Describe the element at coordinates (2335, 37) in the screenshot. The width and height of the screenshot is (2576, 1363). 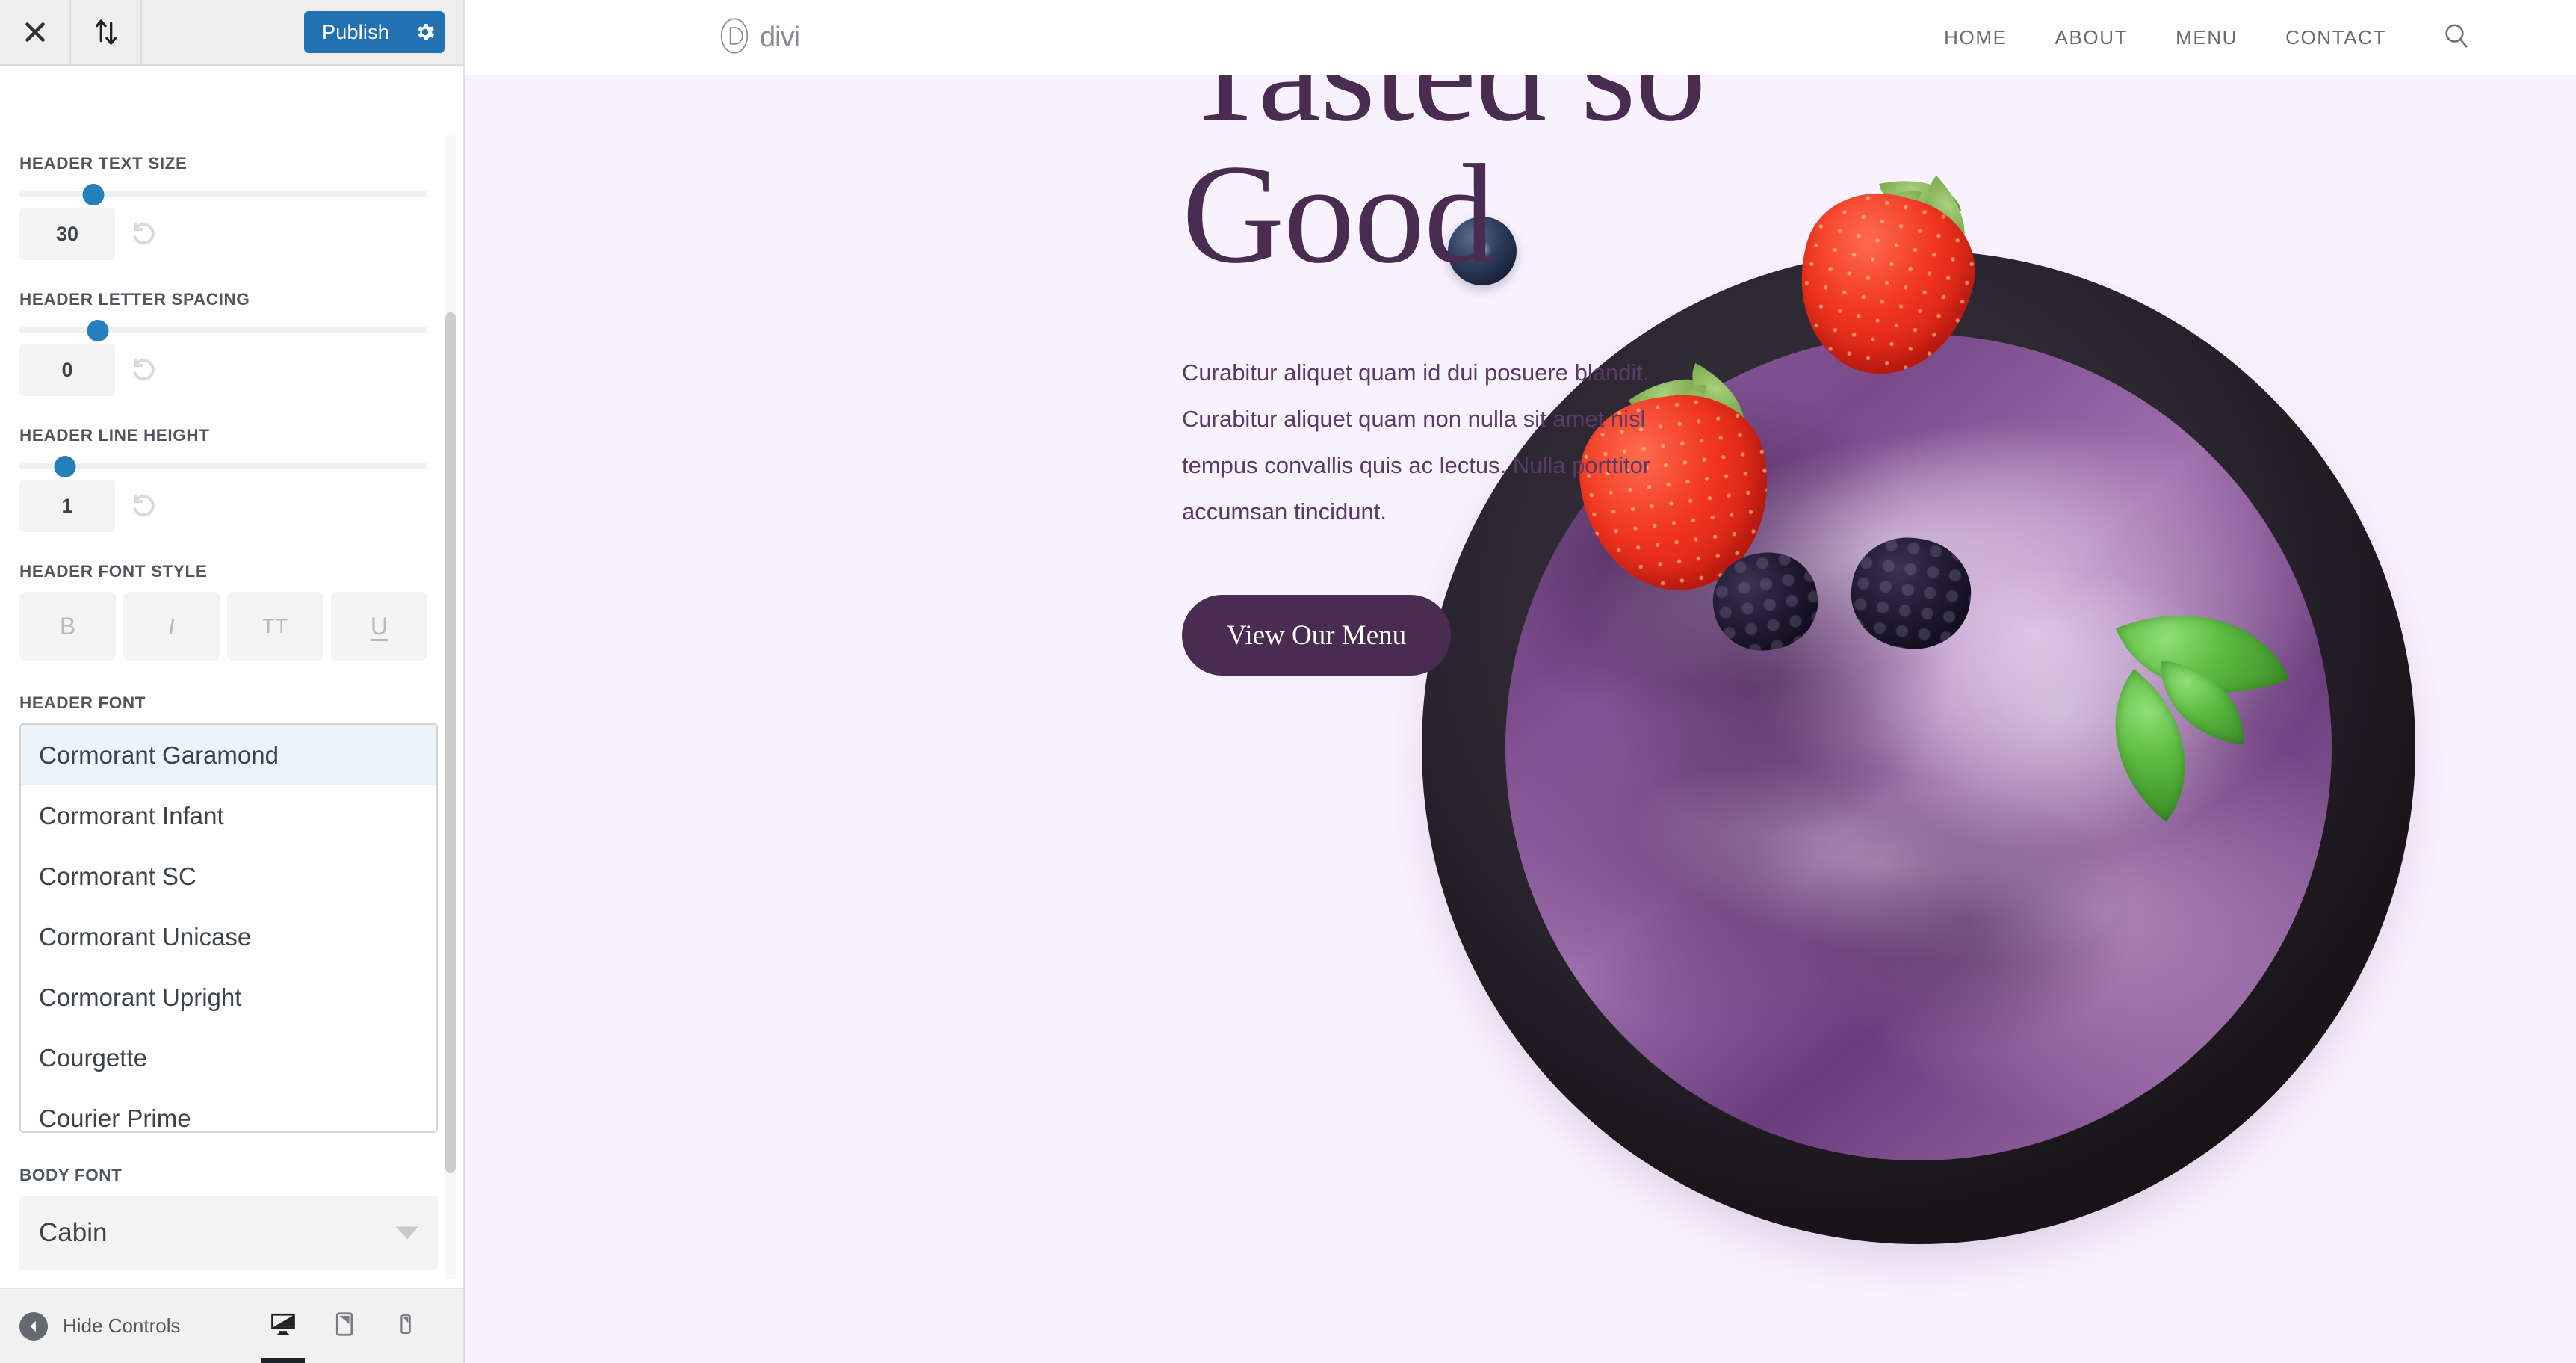
I see `nav-item-contact: CONTACT` at that location.